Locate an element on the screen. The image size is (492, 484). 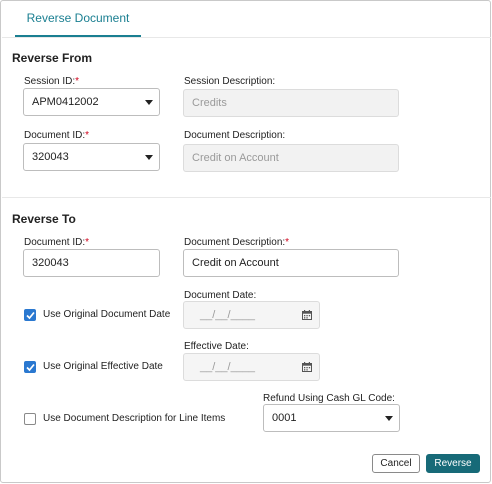
tab-bar-divider is located at coordinates (246, 37).